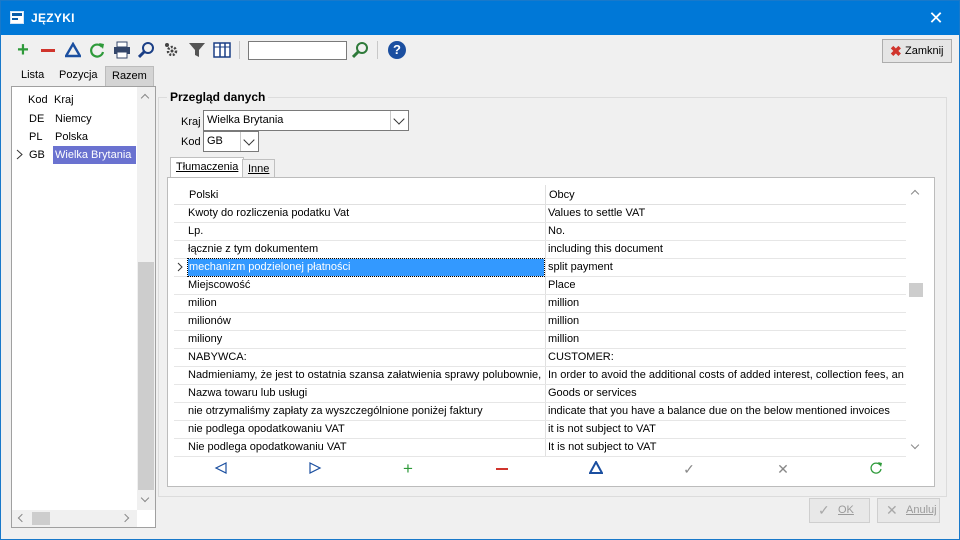 This screenshot has height=540, width=960. Describe the element at coordinates (366, 231) in the screenshot. I see `cell-polski: Lp.` at that location.